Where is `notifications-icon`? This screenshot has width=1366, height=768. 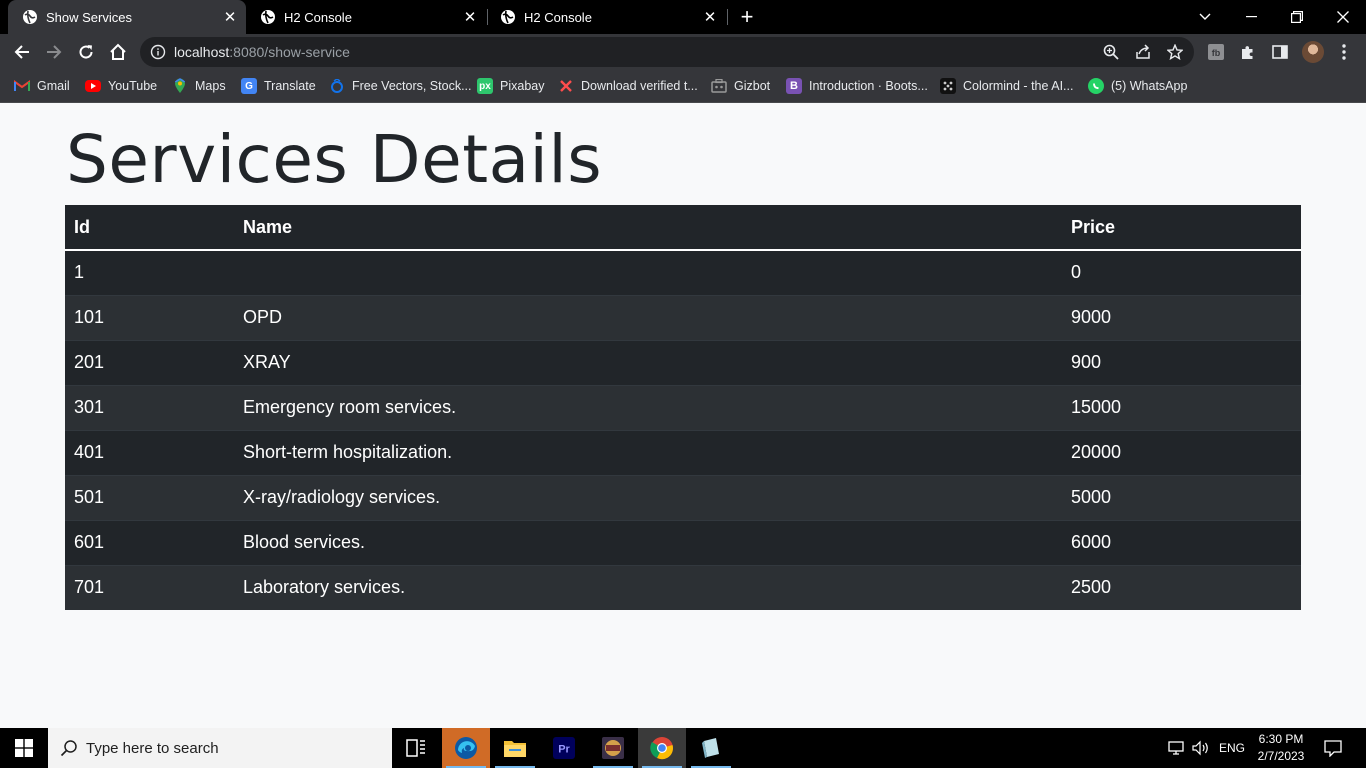
notifications-icon is located at coordinates (1333, 748).